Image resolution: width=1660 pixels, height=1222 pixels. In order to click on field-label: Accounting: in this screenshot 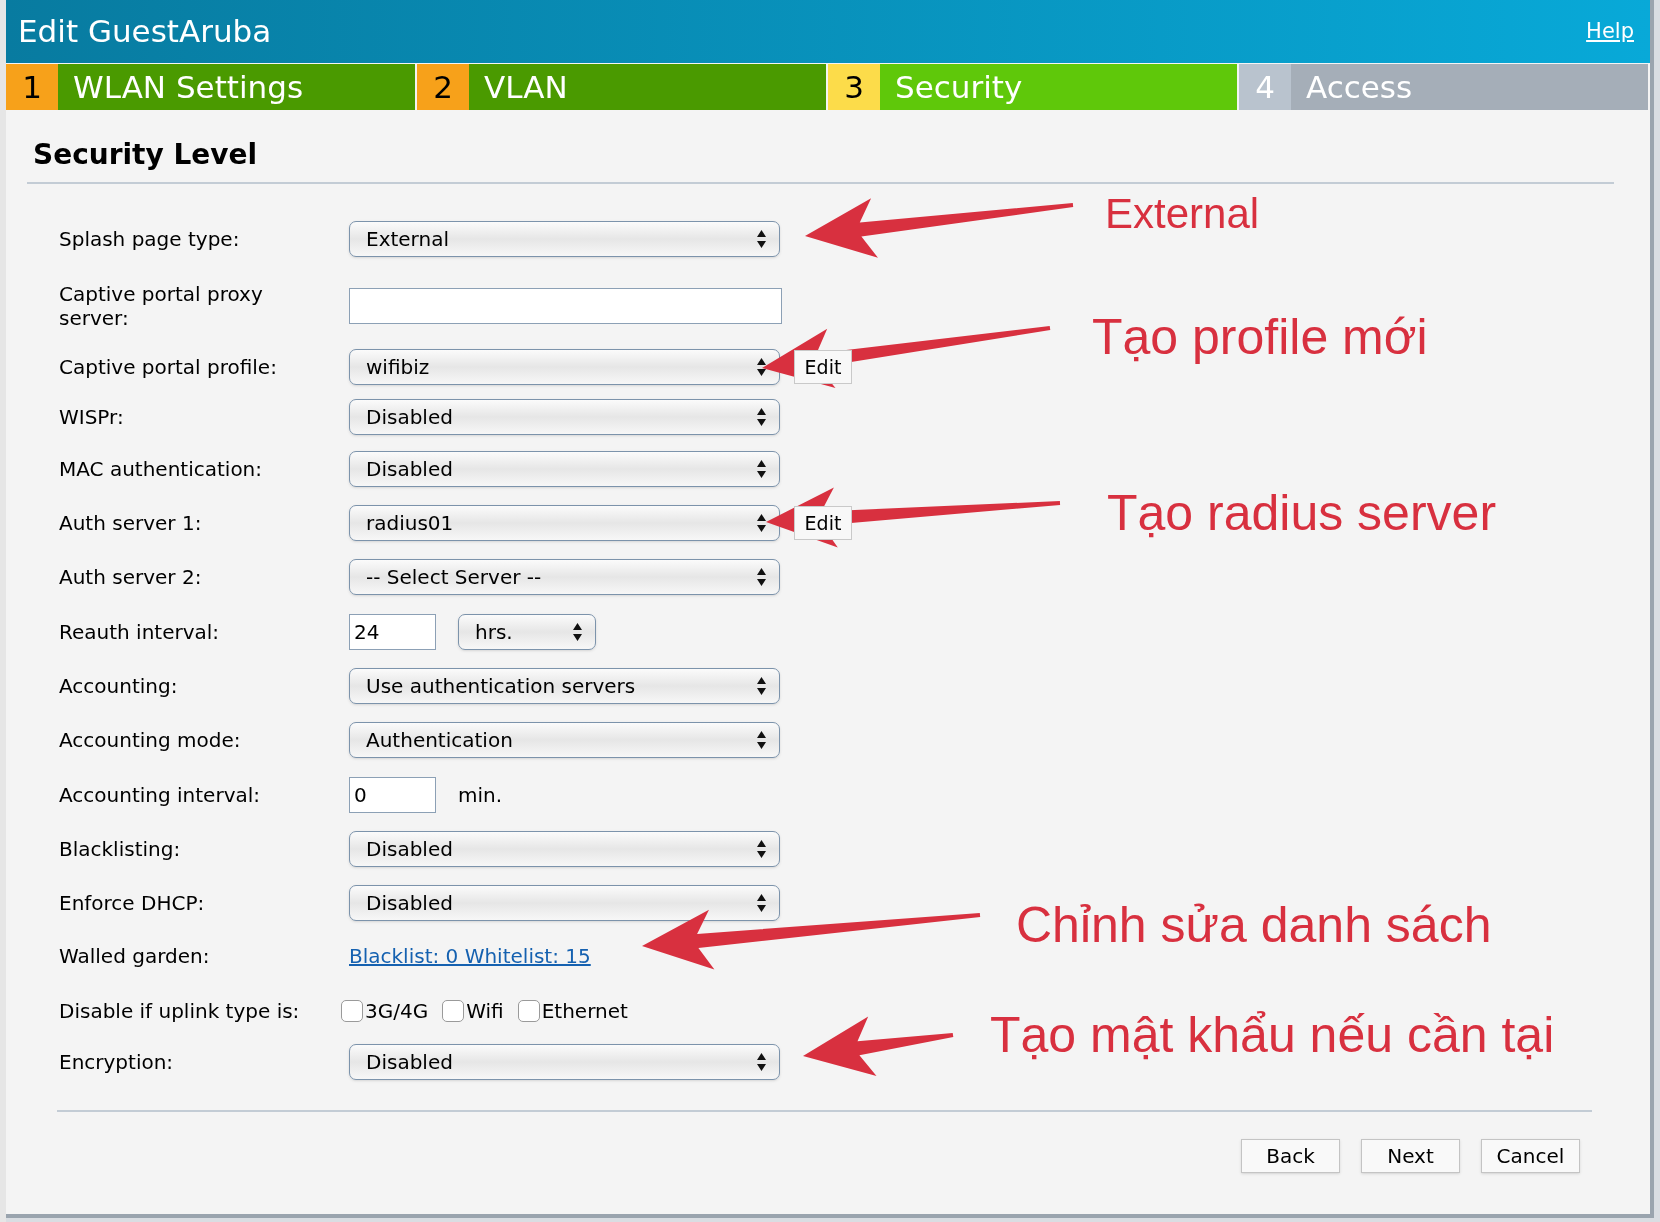, I will do `click(119, 686)`.